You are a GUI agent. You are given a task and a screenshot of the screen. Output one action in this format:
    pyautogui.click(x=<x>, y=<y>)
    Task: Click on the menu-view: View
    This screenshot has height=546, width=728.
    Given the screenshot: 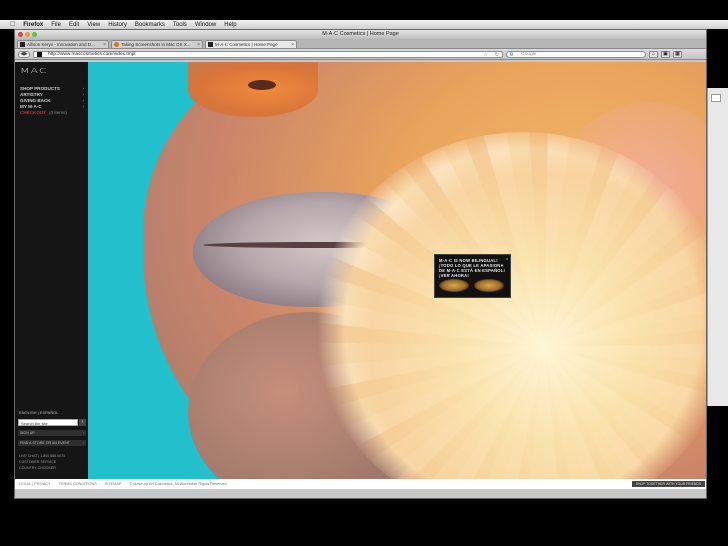 What is the action you would take?
    pyautogui.click(x=93, y=25)
    